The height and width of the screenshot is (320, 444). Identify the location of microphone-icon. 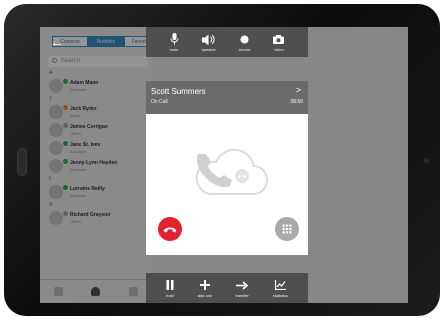
(174, 39).